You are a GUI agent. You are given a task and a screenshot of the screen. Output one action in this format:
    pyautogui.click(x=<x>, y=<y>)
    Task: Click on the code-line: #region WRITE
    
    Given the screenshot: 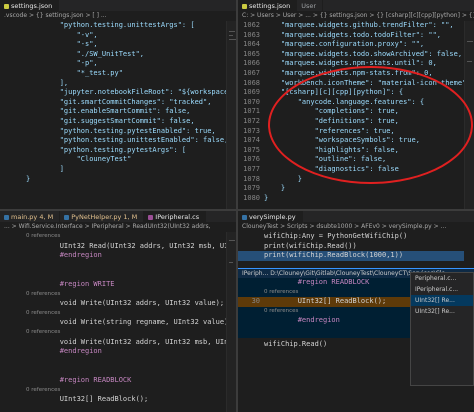 What is the action you would take?
    pyautogui.click(x=113, y=285)
    